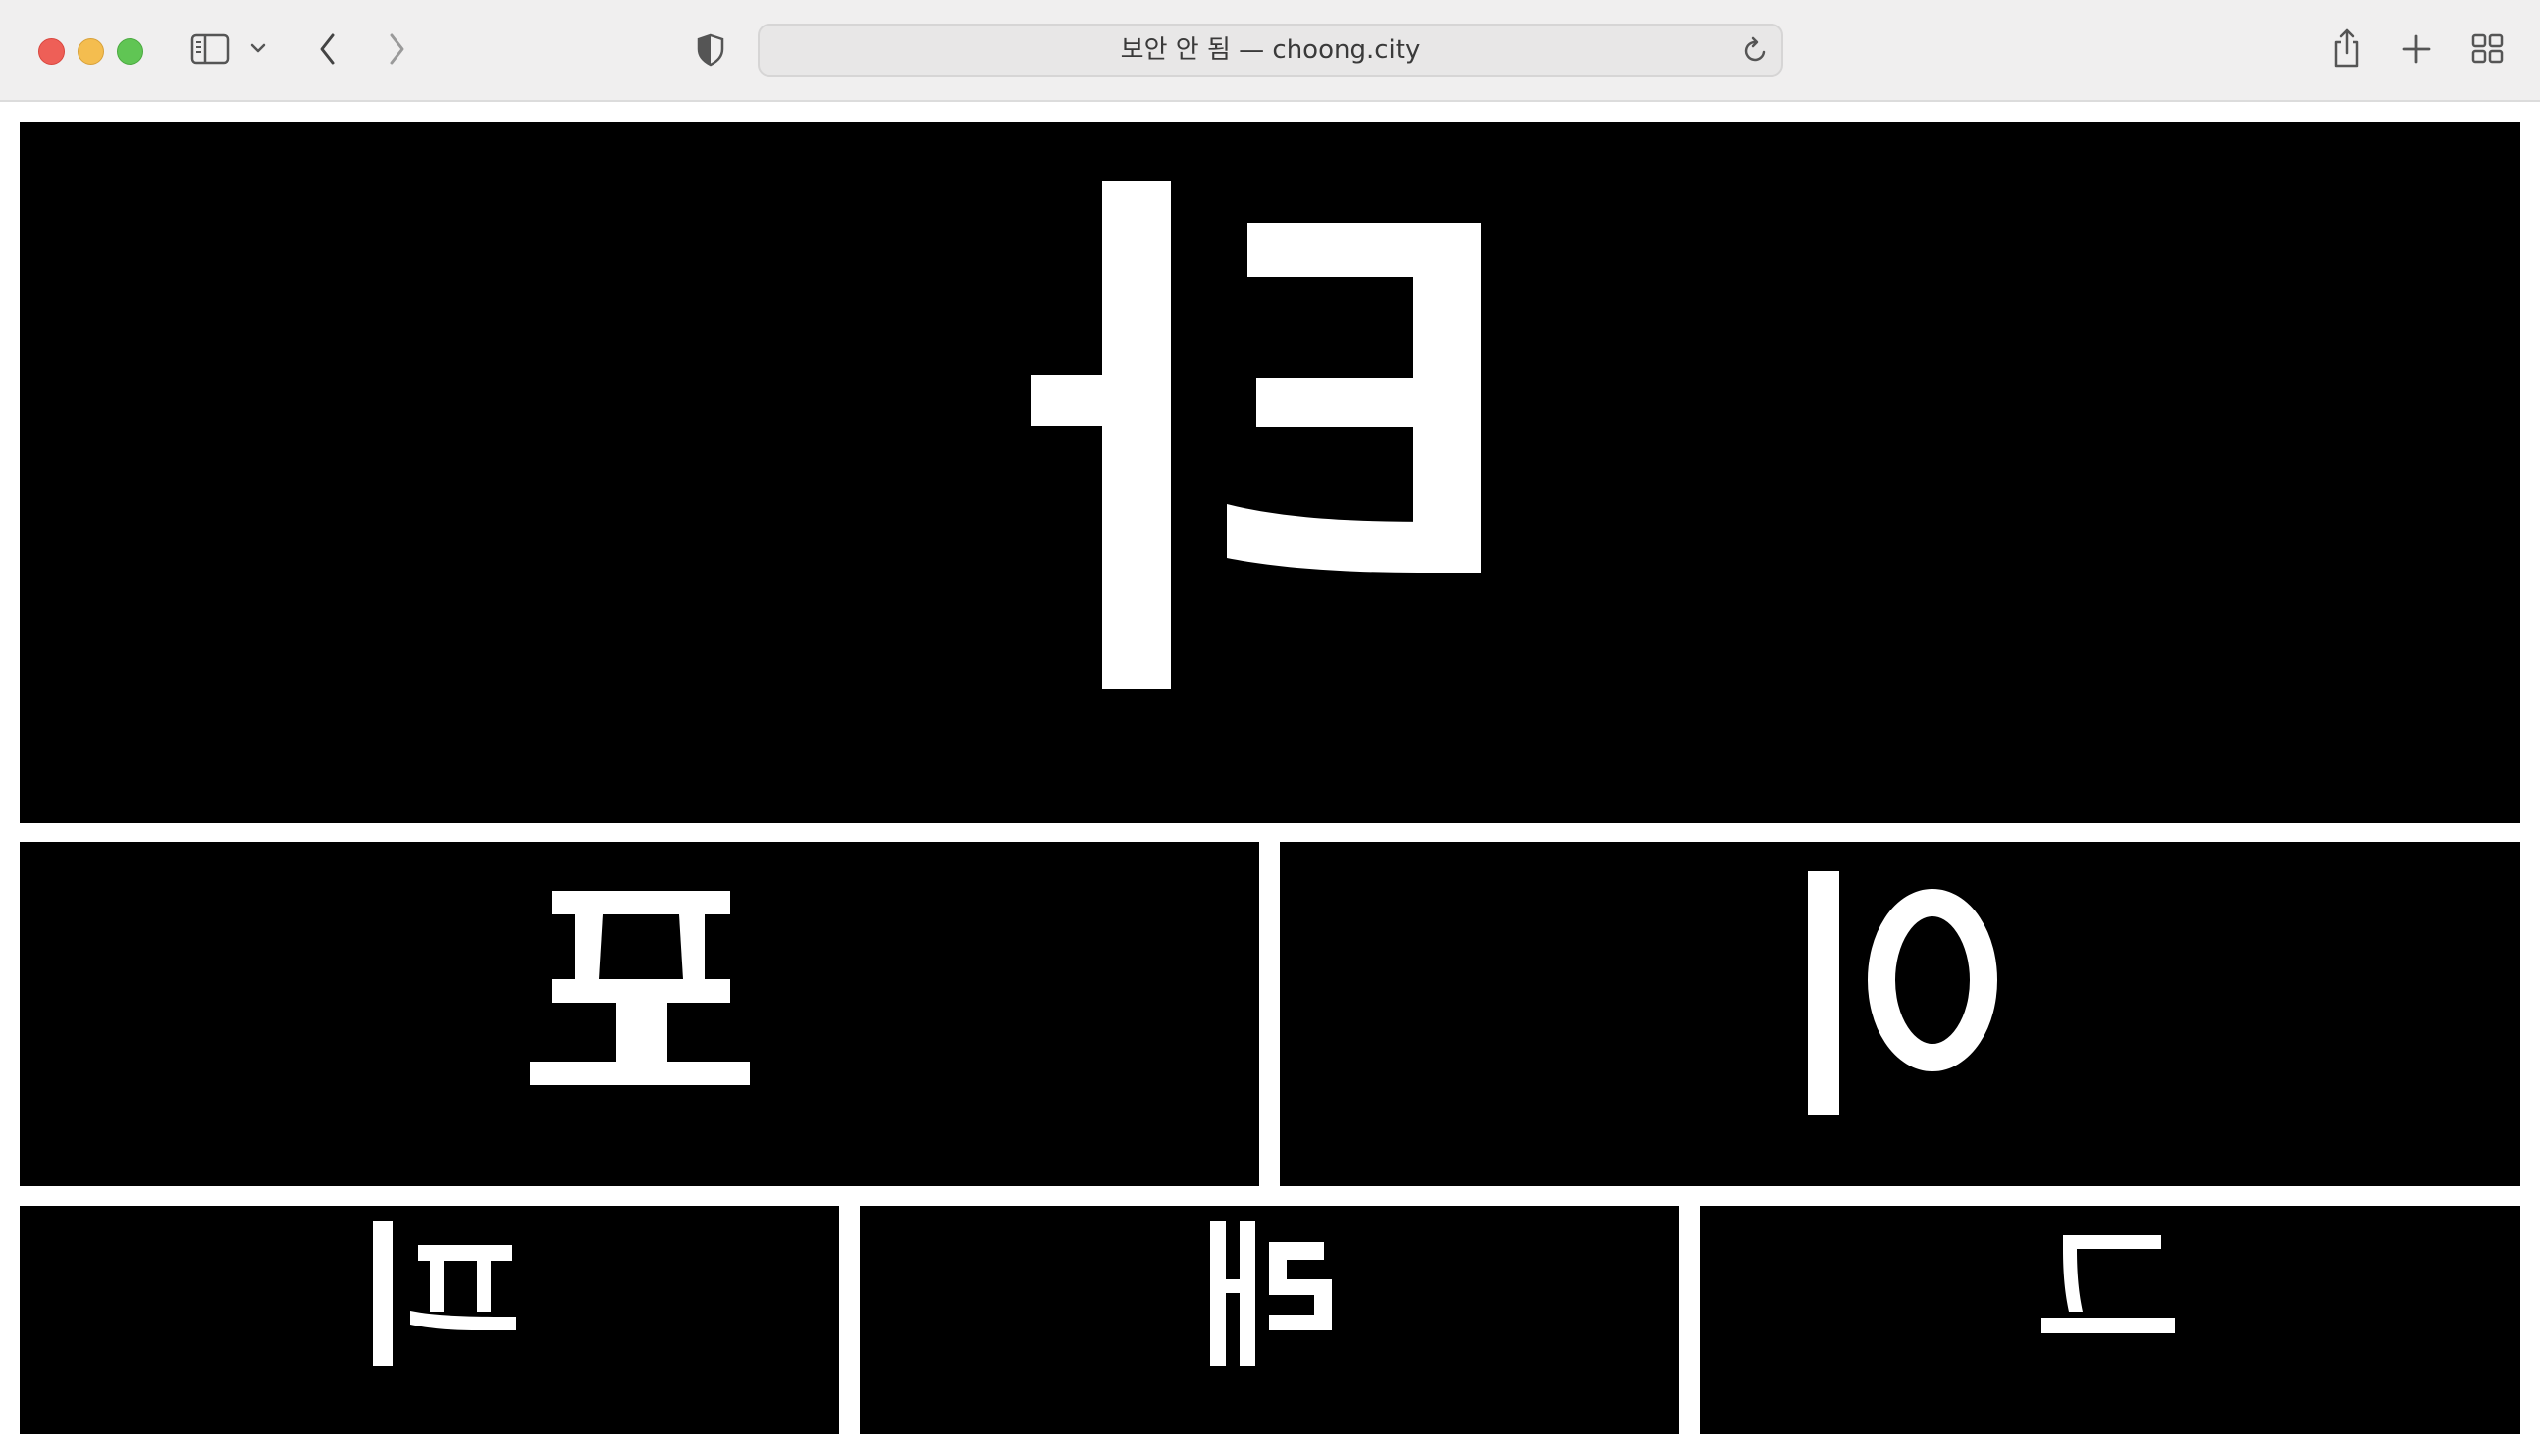 The image size is (2540, 1456). What do you see at coordinates (91, 51) in the screenshot?
I see `window-minimize-button` at bounding box center [91, 51].